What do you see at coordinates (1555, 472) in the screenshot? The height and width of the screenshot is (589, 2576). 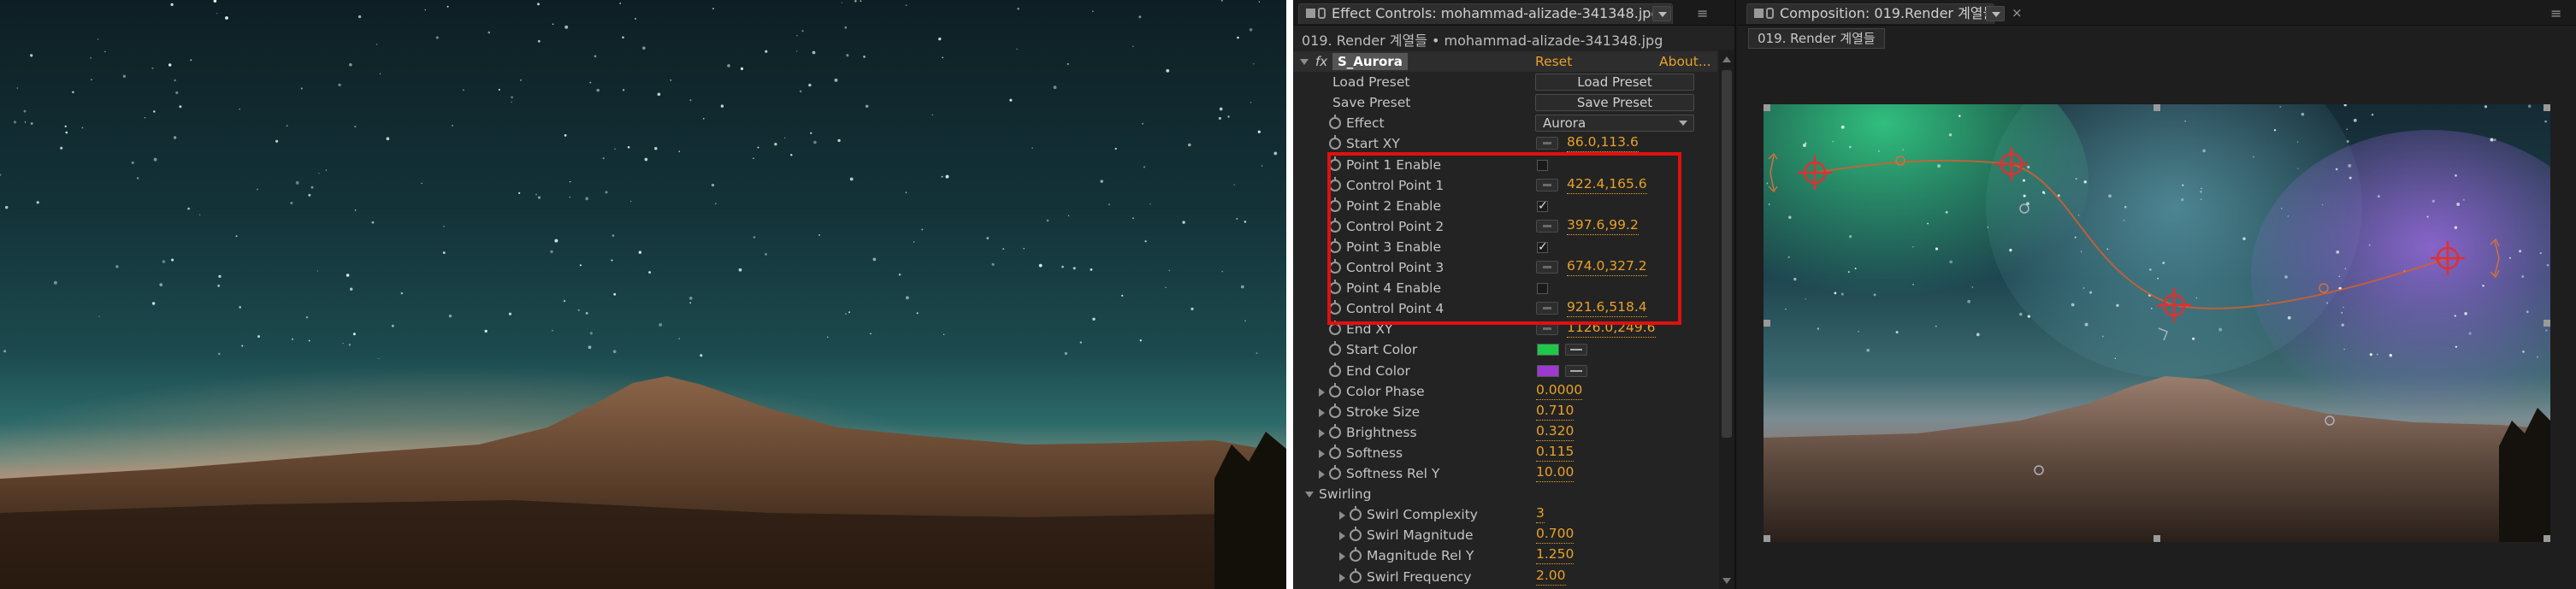 I see `softness-rel-y-value: 10.00` at bounding box center [1555, 472].